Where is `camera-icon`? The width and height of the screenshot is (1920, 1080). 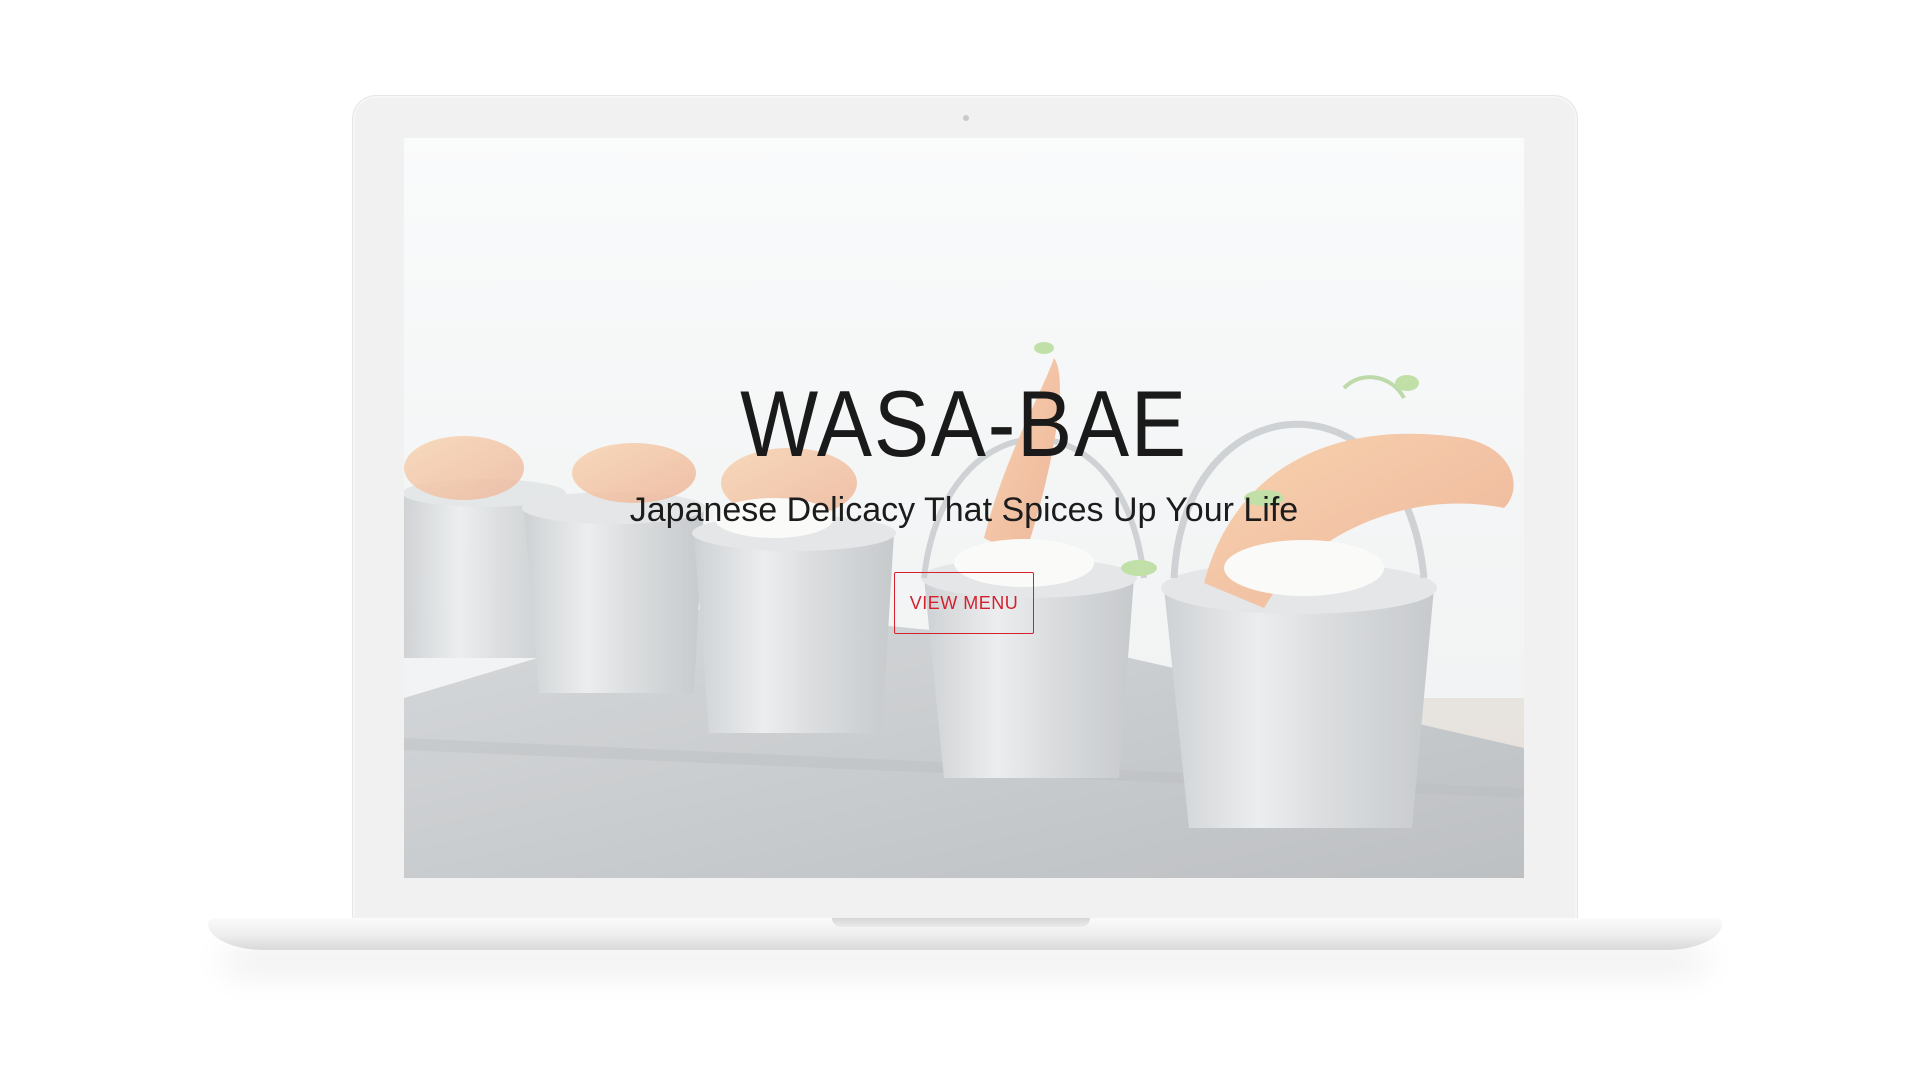
camera-icon is located at coordinates (966, 118).